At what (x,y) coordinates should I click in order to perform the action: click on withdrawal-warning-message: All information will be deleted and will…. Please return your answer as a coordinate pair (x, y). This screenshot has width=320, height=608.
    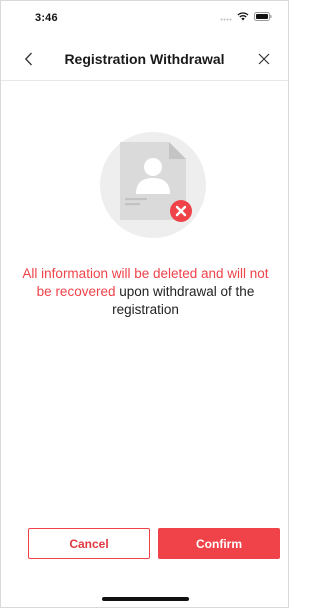
    Looking at the image, I should click on (145, 292).